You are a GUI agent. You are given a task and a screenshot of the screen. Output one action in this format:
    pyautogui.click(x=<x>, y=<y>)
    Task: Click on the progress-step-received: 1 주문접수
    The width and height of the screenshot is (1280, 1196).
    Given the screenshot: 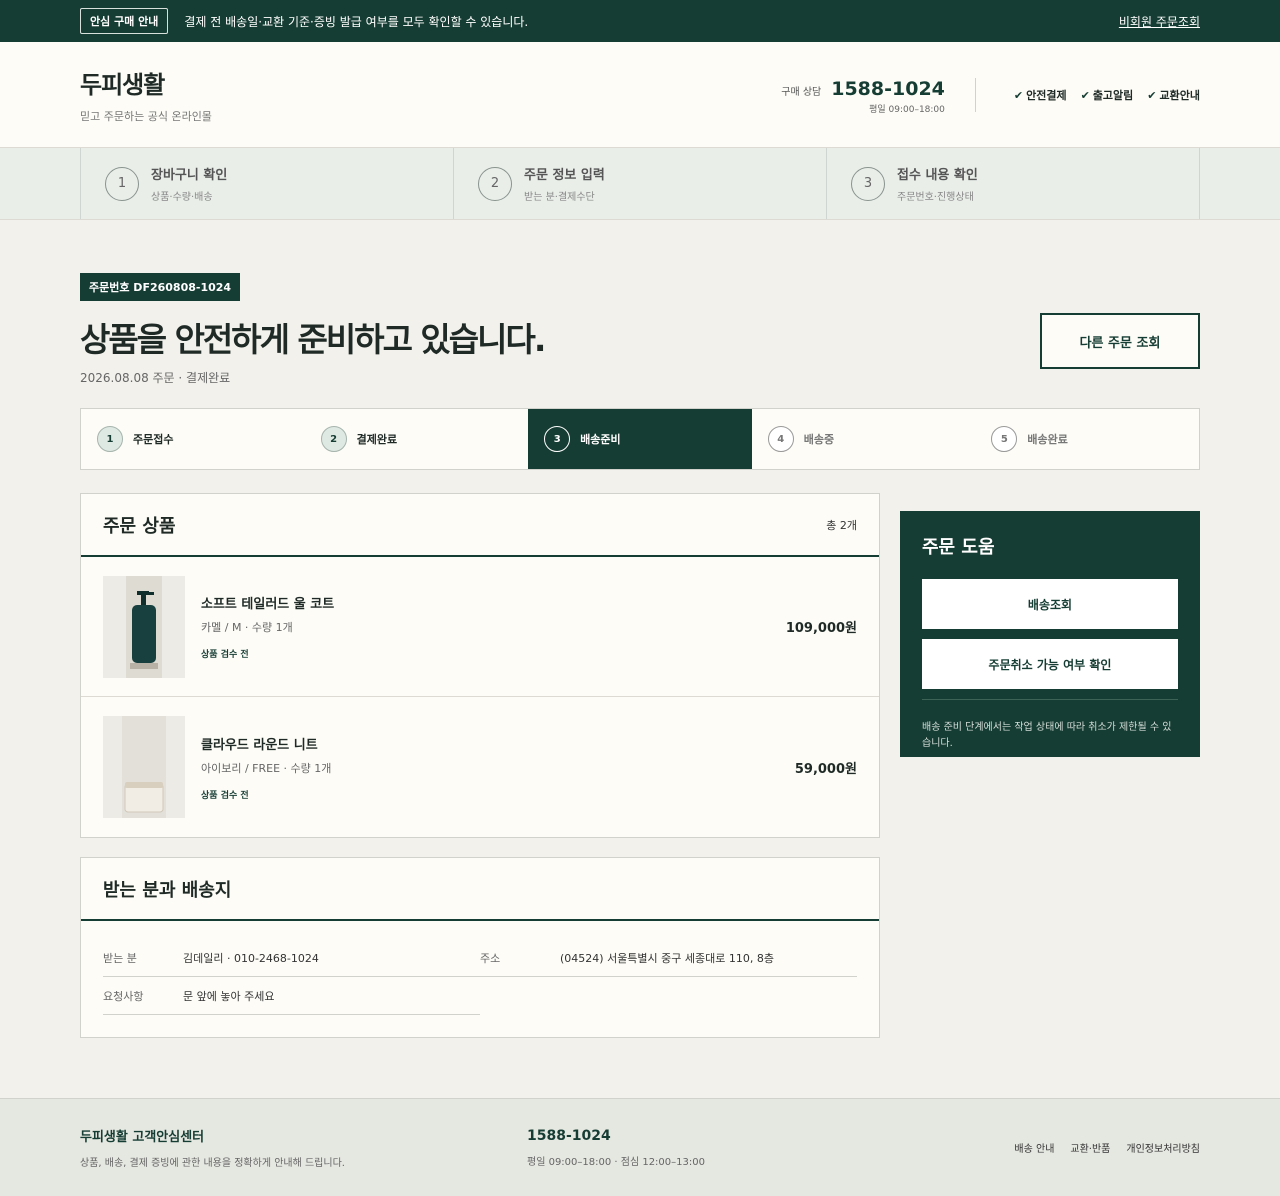 What is the action you would take?
    pyautogui.click(x=193, y=439)
    